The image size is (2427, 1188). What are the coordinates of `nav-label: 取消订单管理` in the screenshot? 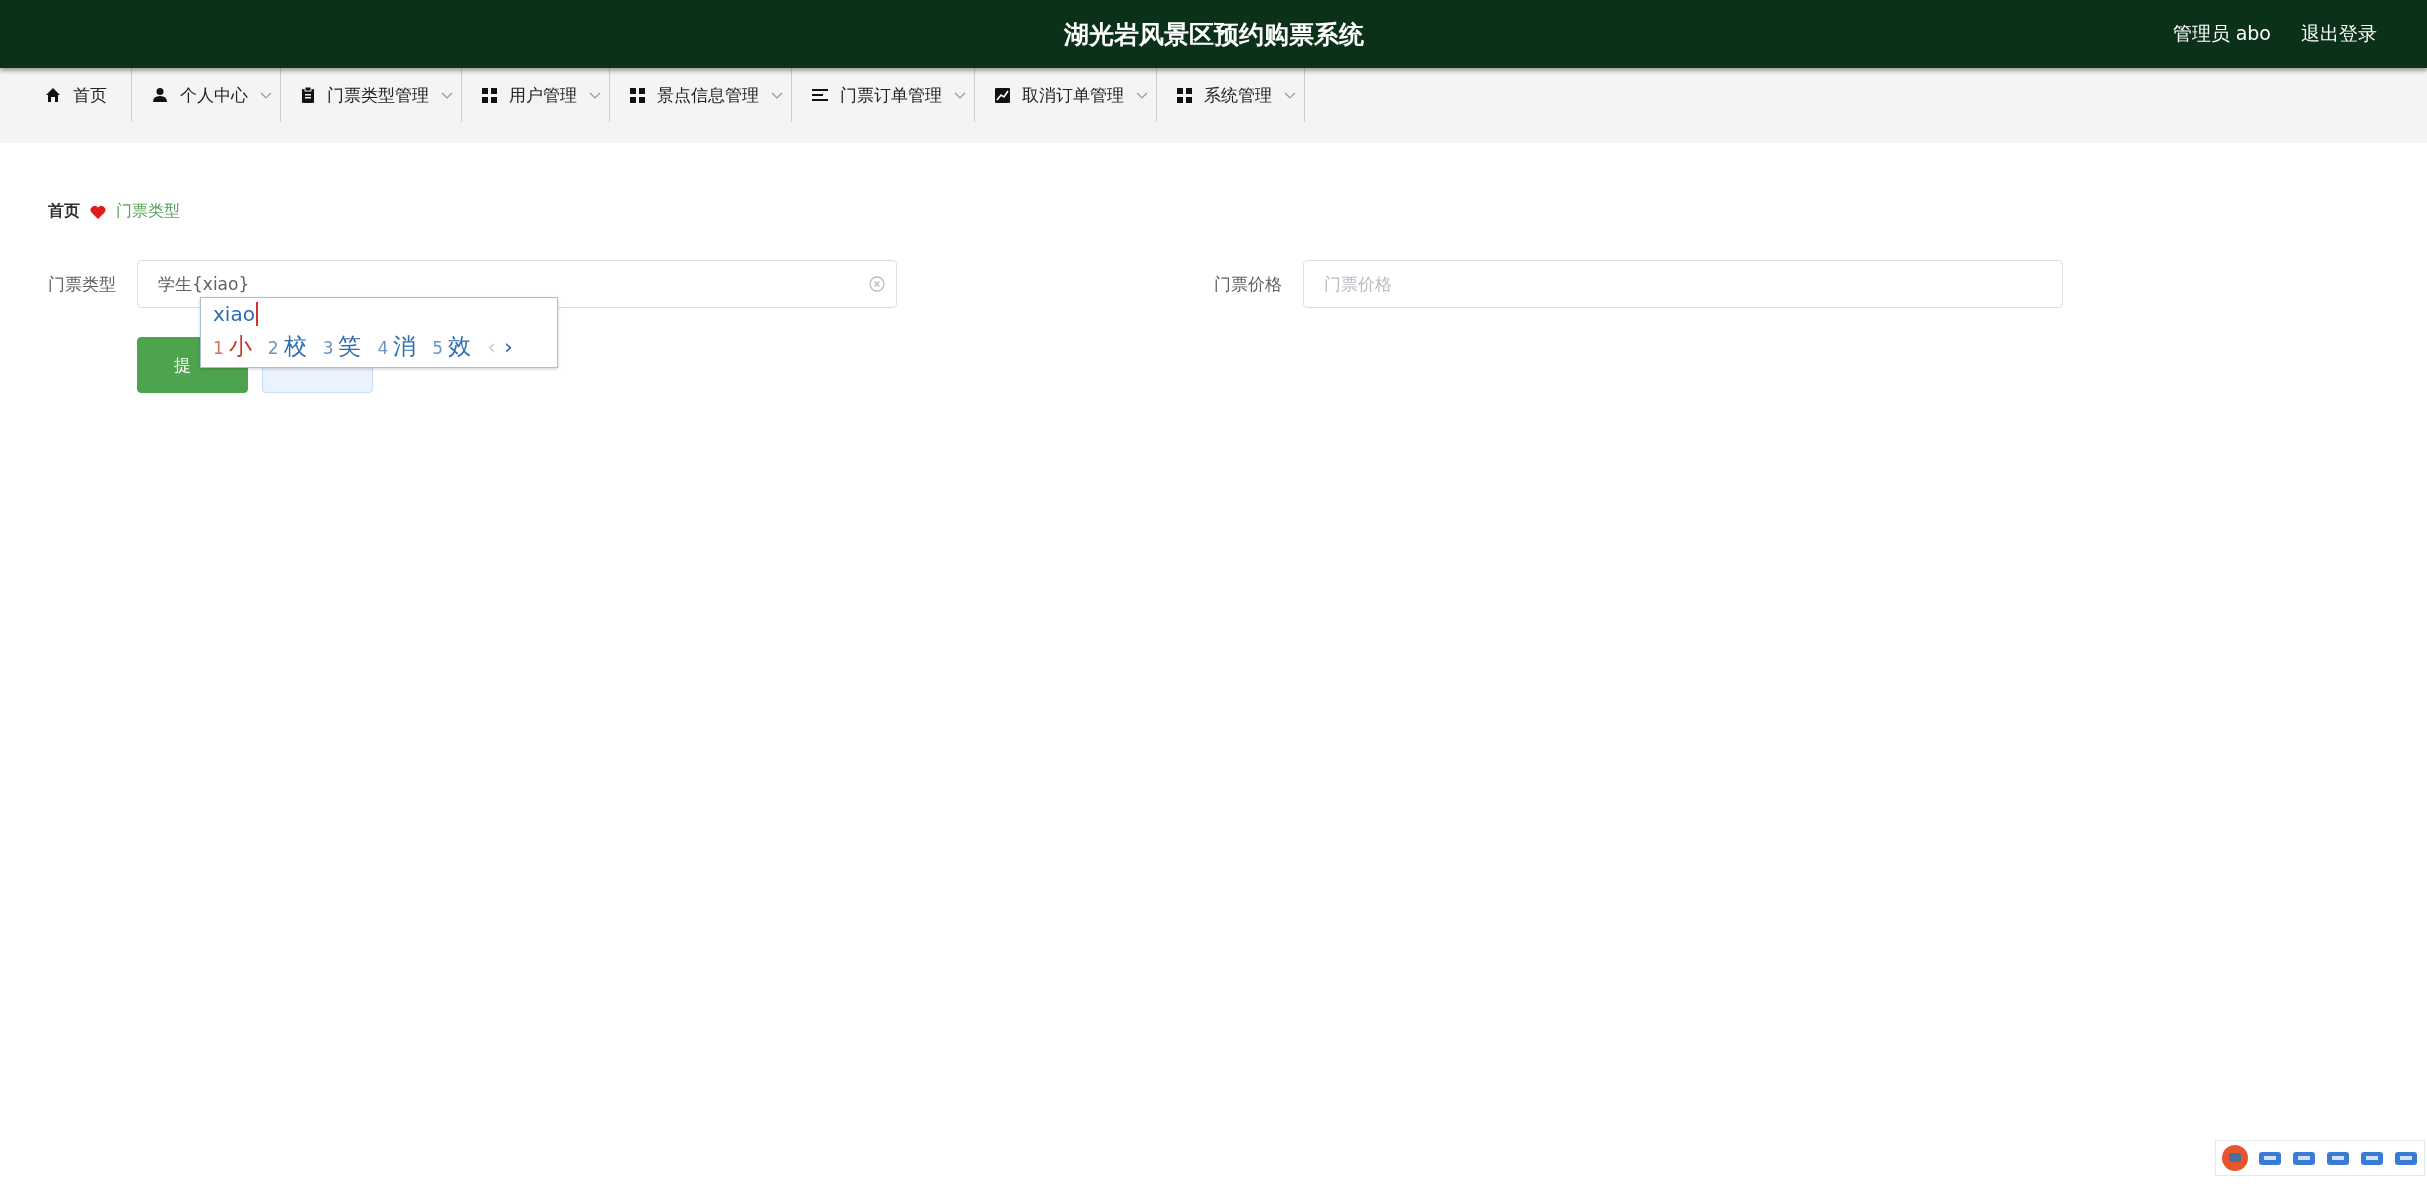 It's located at (1073, 95).